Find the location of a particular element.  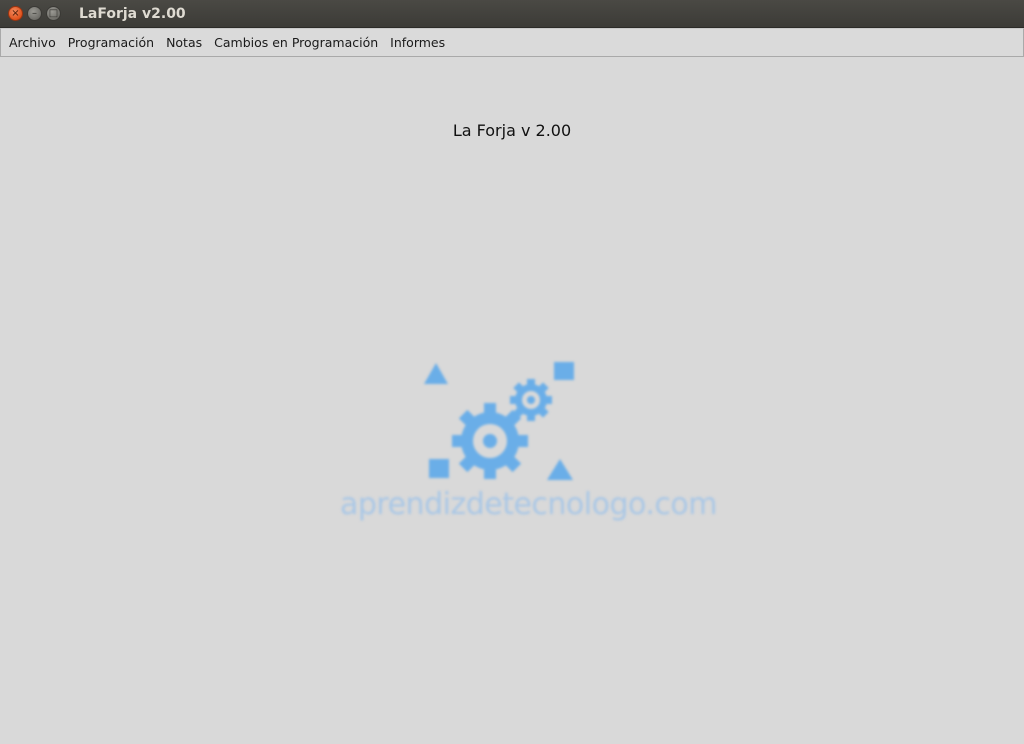

window-title: LaForja v2.00 is located at coordinates (132, 13).